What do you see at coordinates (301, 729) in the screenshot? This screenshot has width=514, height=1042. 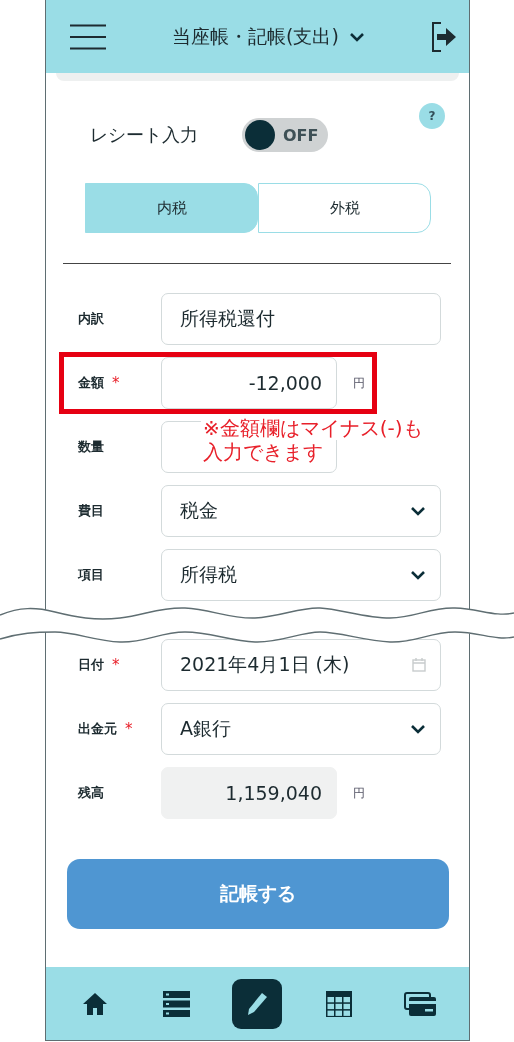 I see `select-field: A銀行` at bounding box center [301, 729].